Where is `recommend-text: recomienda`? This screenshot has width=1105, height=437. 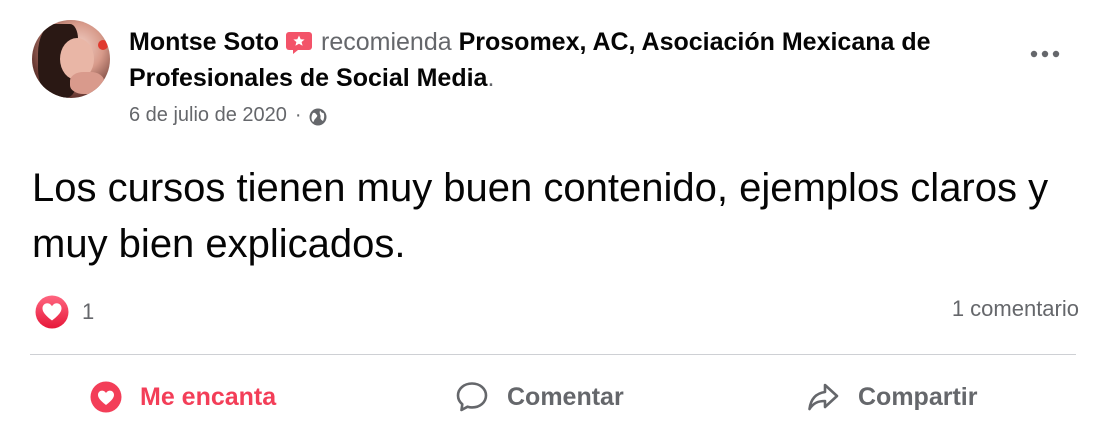 recommend-text: recomienda is located at coordinates (386, 42).